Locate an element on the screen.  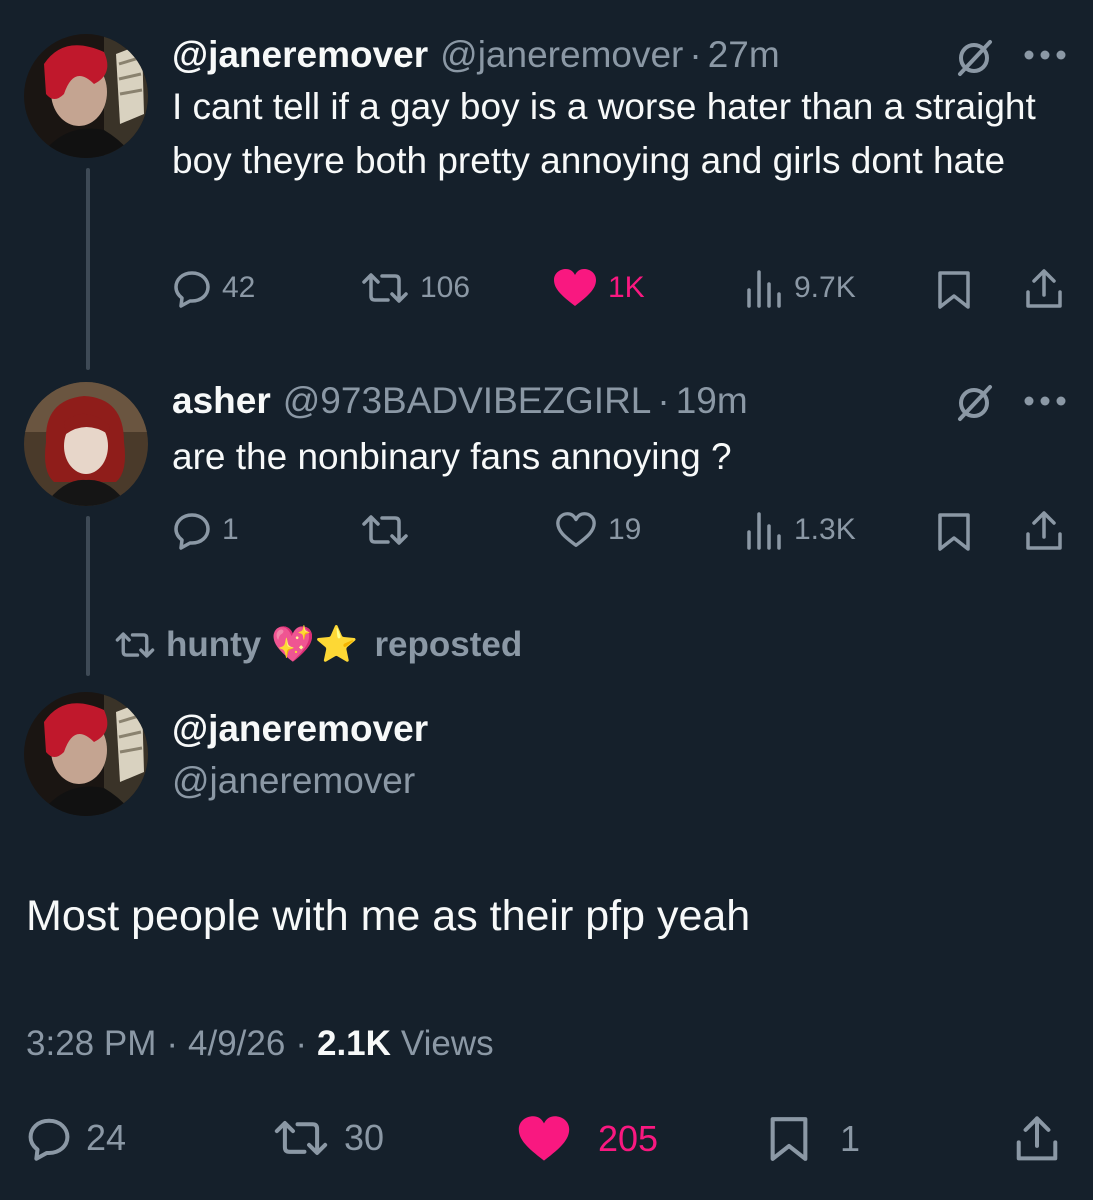
like-count: 19 is located at coordinates (625, 529).